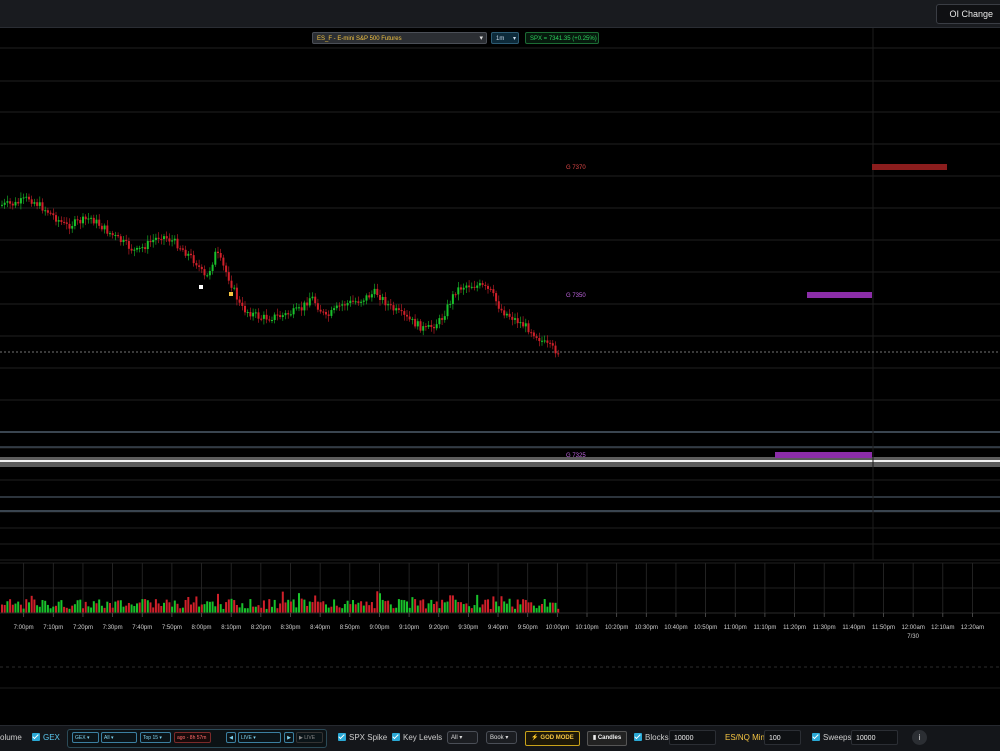 The height and width of the screenshot is (751, 1000). What do you see at coordinates (289, 737) in the screenshot?
I see `next-snapshot-button: ▶` at bounding box center [289, 737].